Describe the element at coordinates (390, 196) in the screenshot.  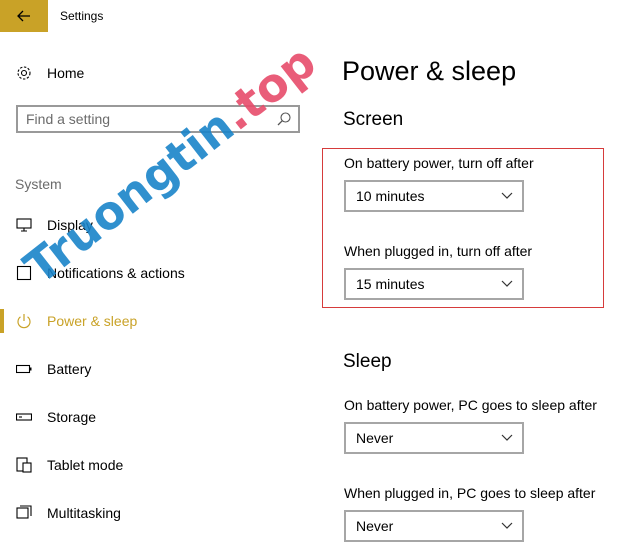
I see `dropdown-value: 10 minutes` at that location.